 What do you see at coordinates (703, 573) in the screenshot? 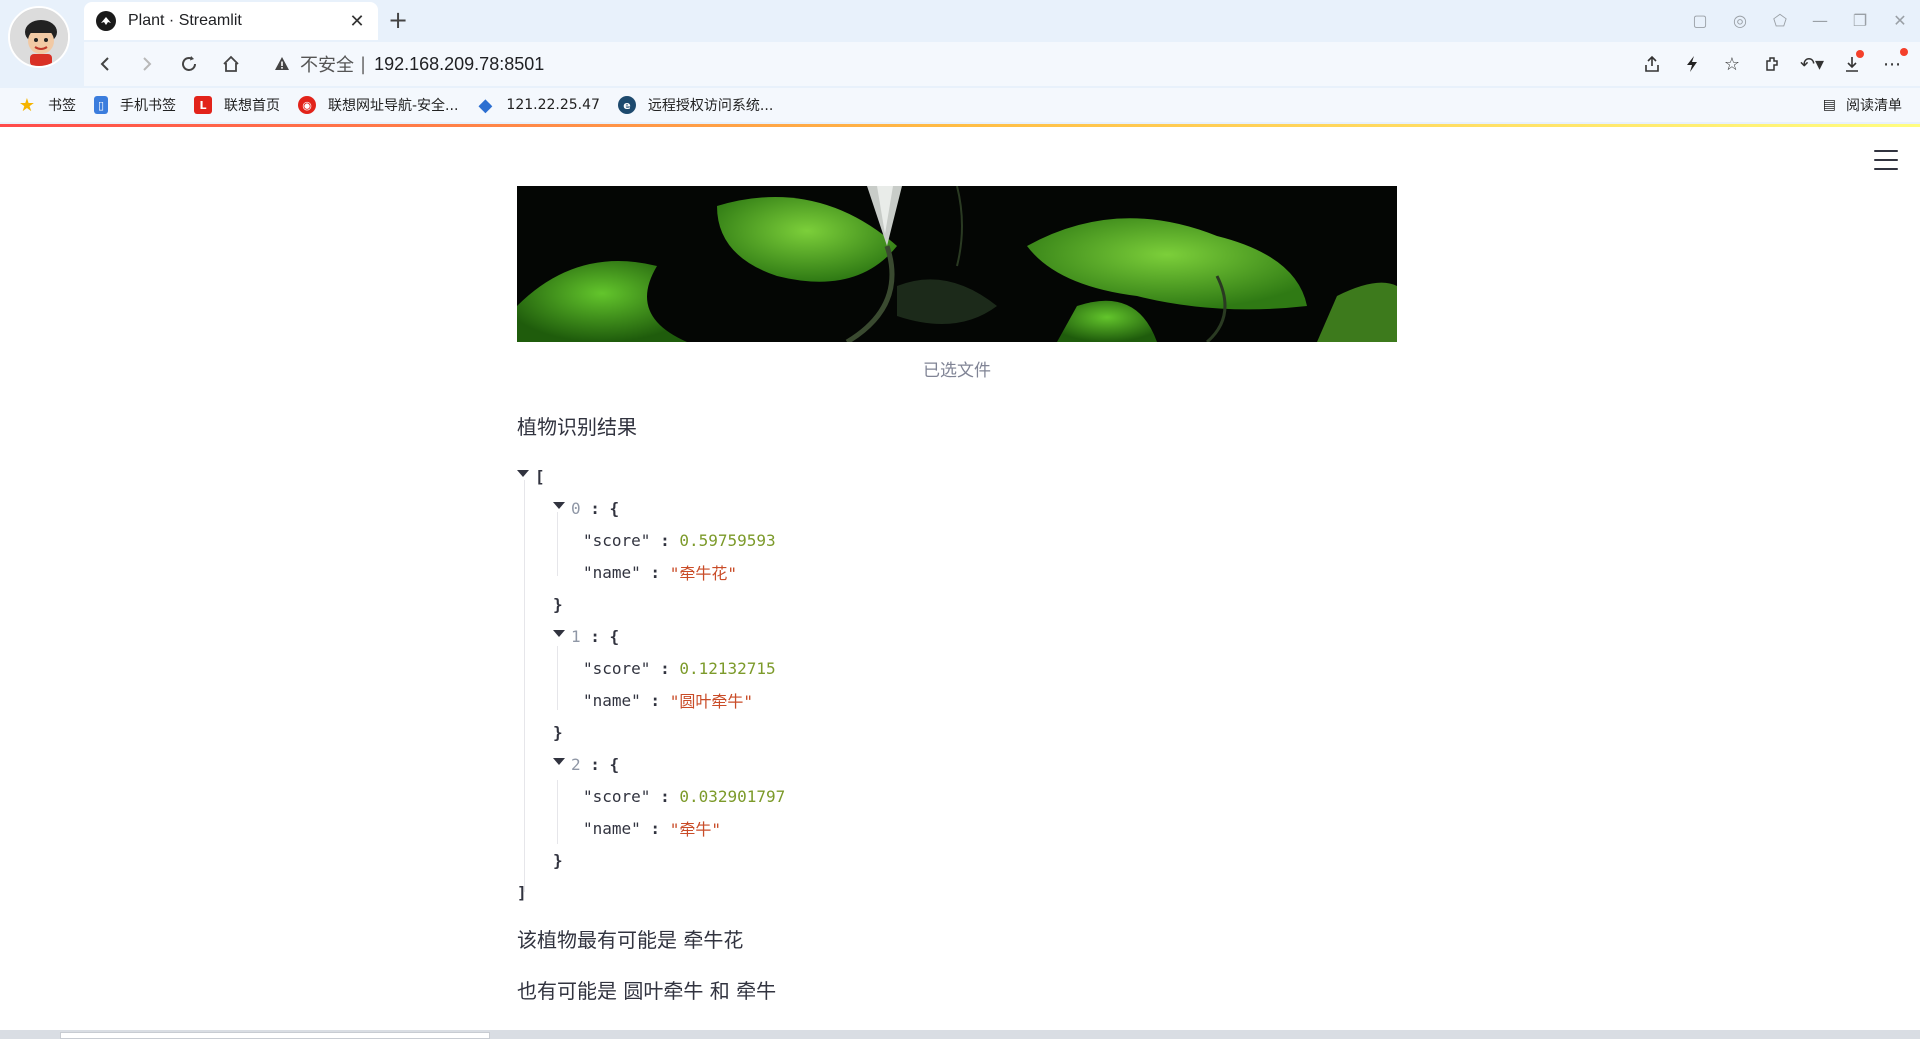
I see `json-name-value: "牵牛花"` at bounding box center [703, 573].